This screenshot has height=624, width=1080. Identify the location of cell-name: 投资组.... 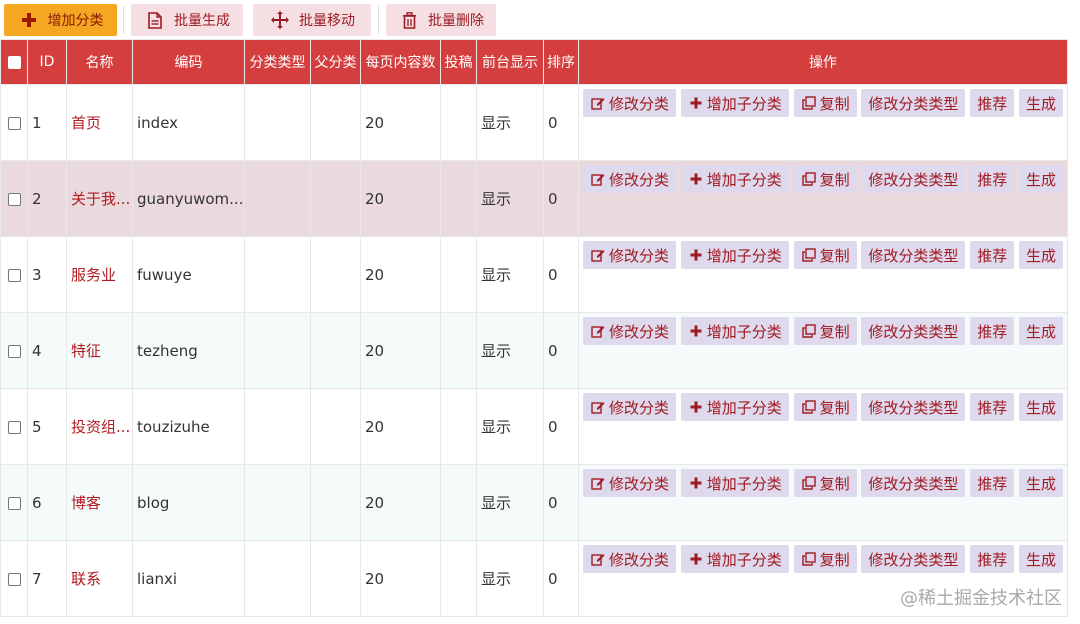
(99, 426).